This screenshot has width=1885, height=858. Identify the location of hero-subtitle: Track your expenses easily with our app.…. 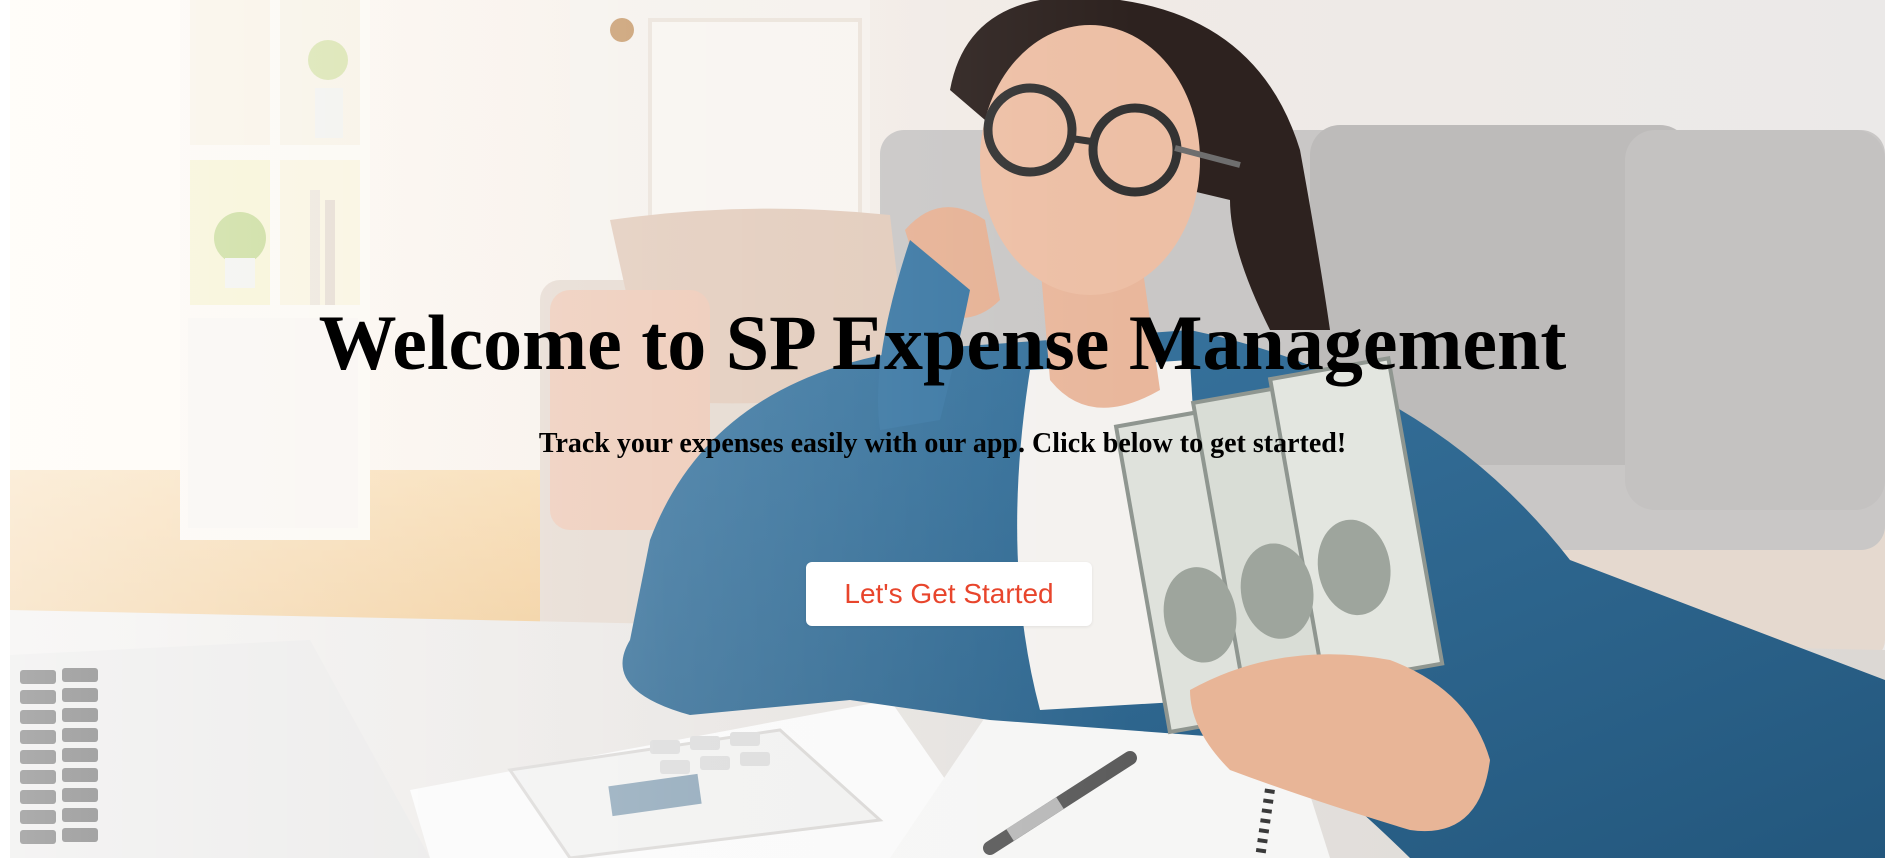
(942, 443).